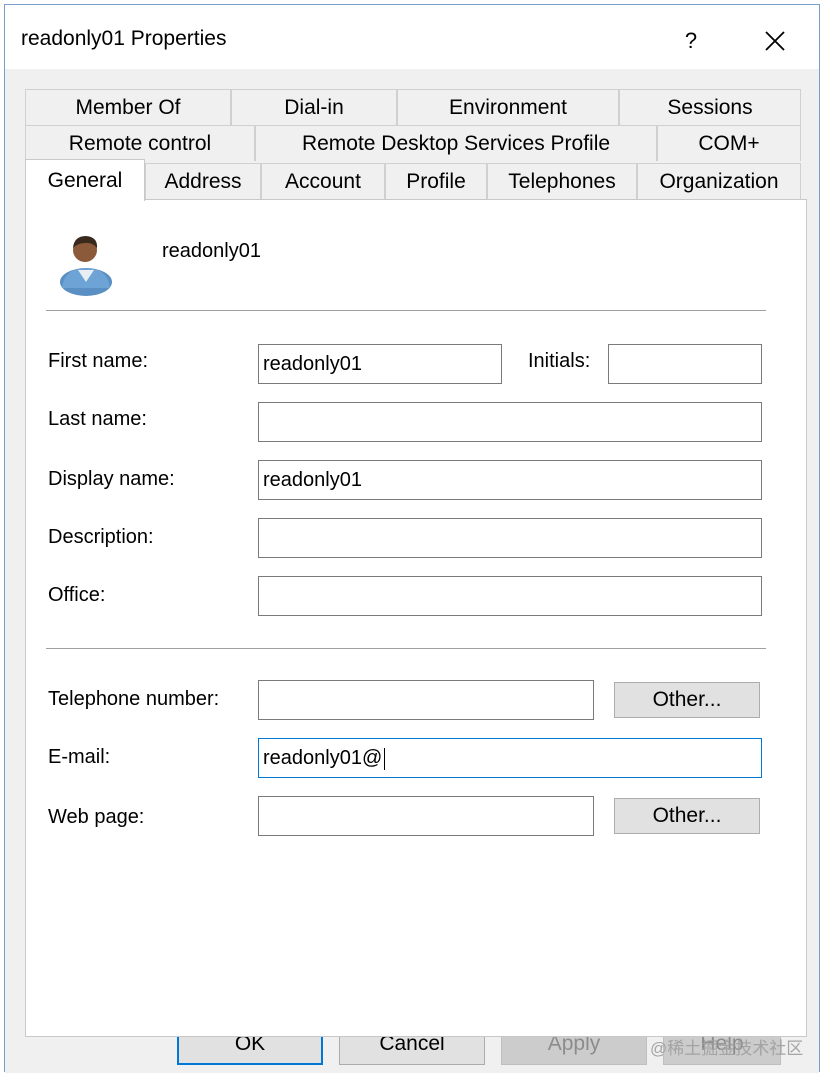  What do you see at coordinates (436, 181) in the screenshot?
I see `tab-profile: Profile` at bounding box center [436, 181].